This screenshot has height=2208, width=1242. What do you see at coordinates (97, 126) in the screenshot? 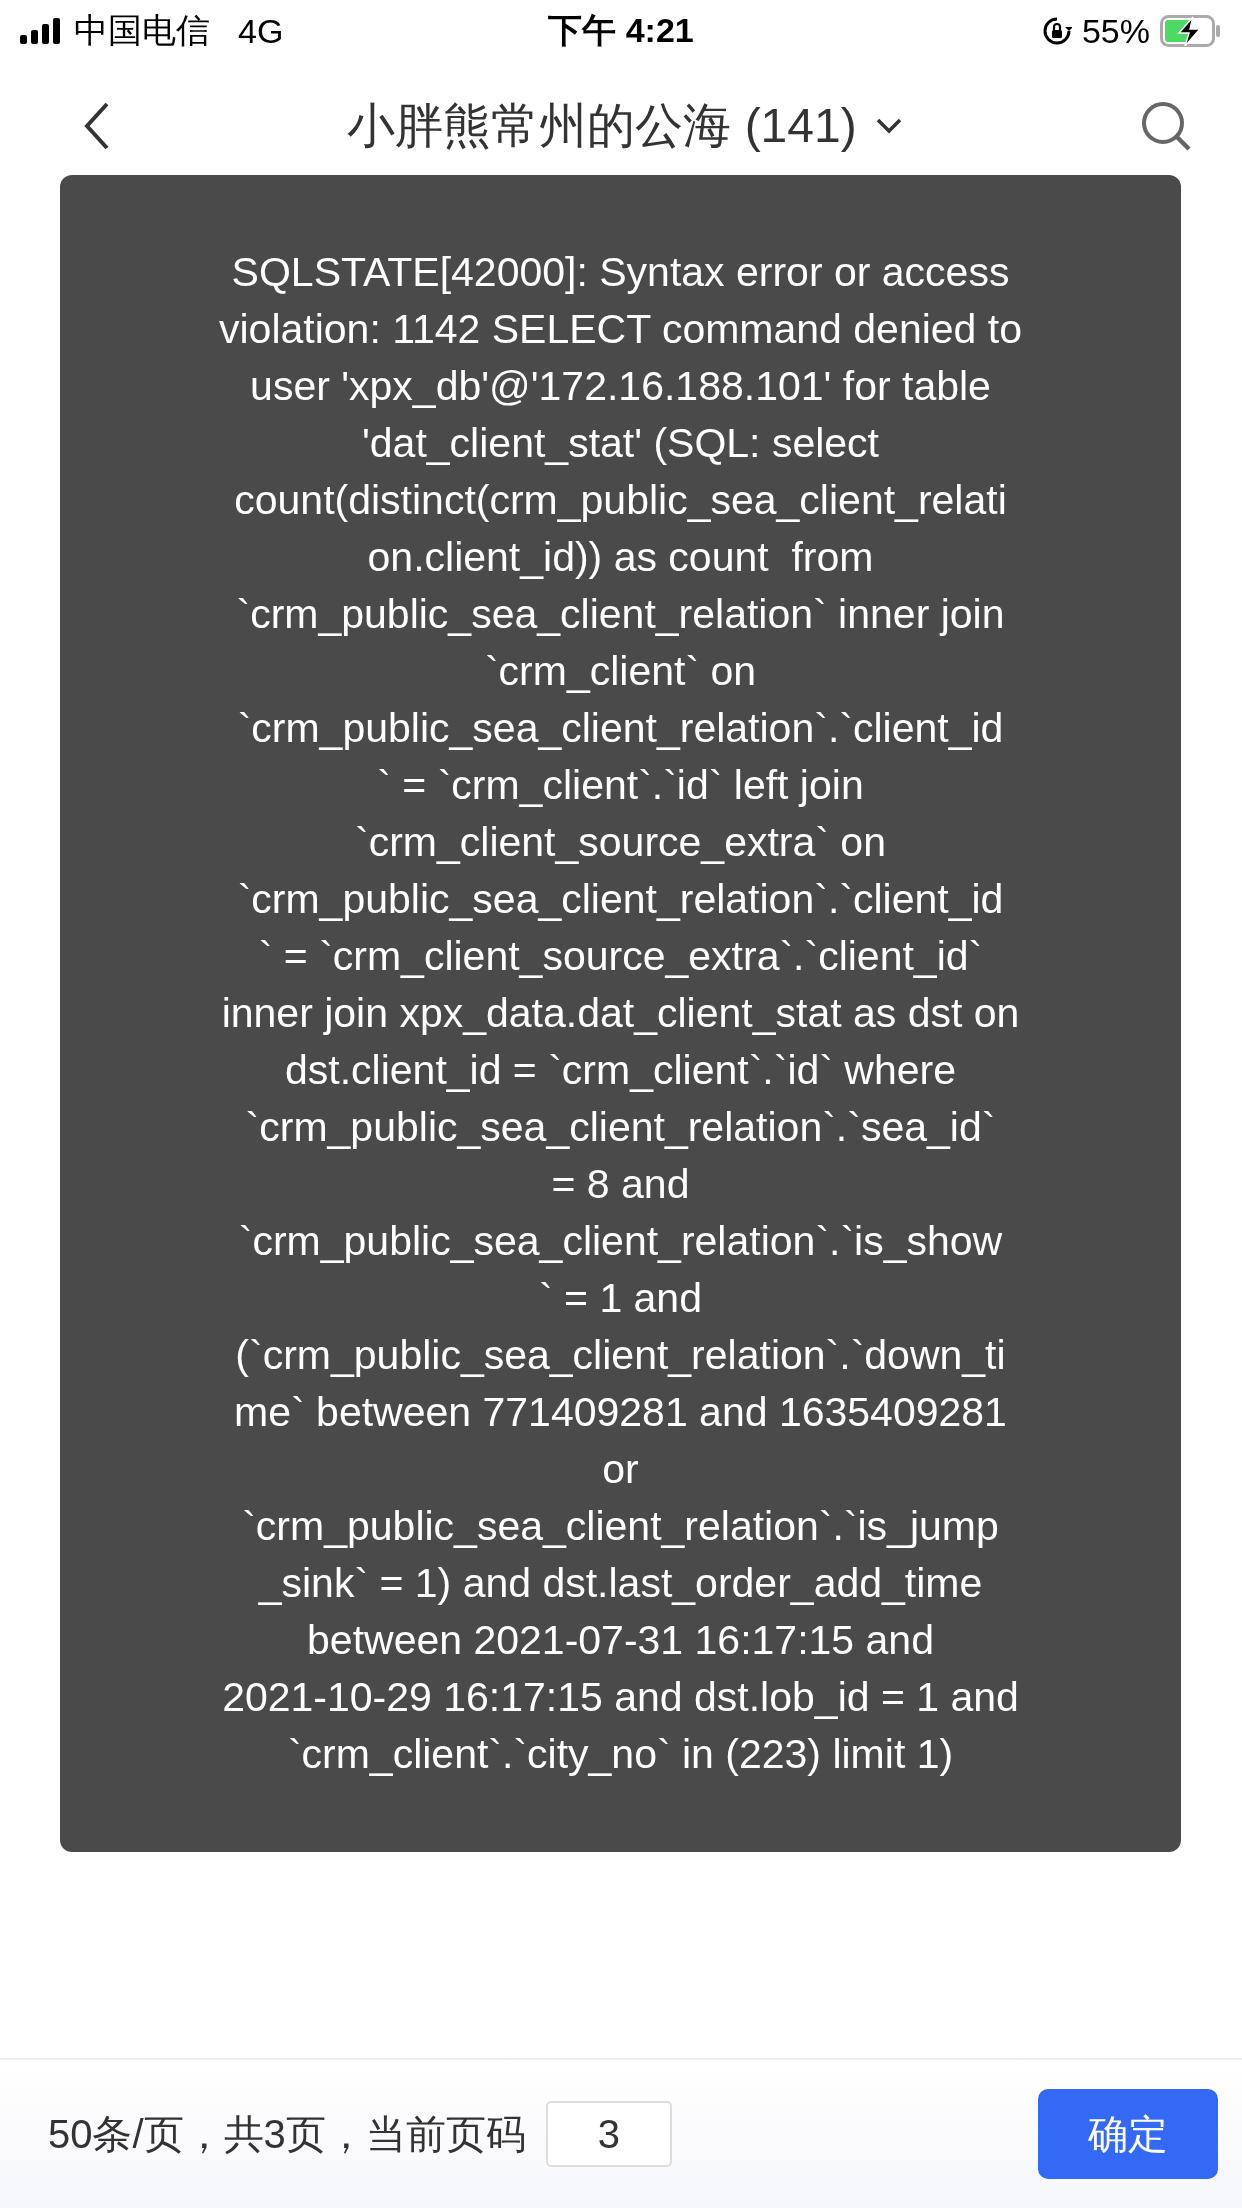
I see `back-icon` at bounding box center [97, 126].